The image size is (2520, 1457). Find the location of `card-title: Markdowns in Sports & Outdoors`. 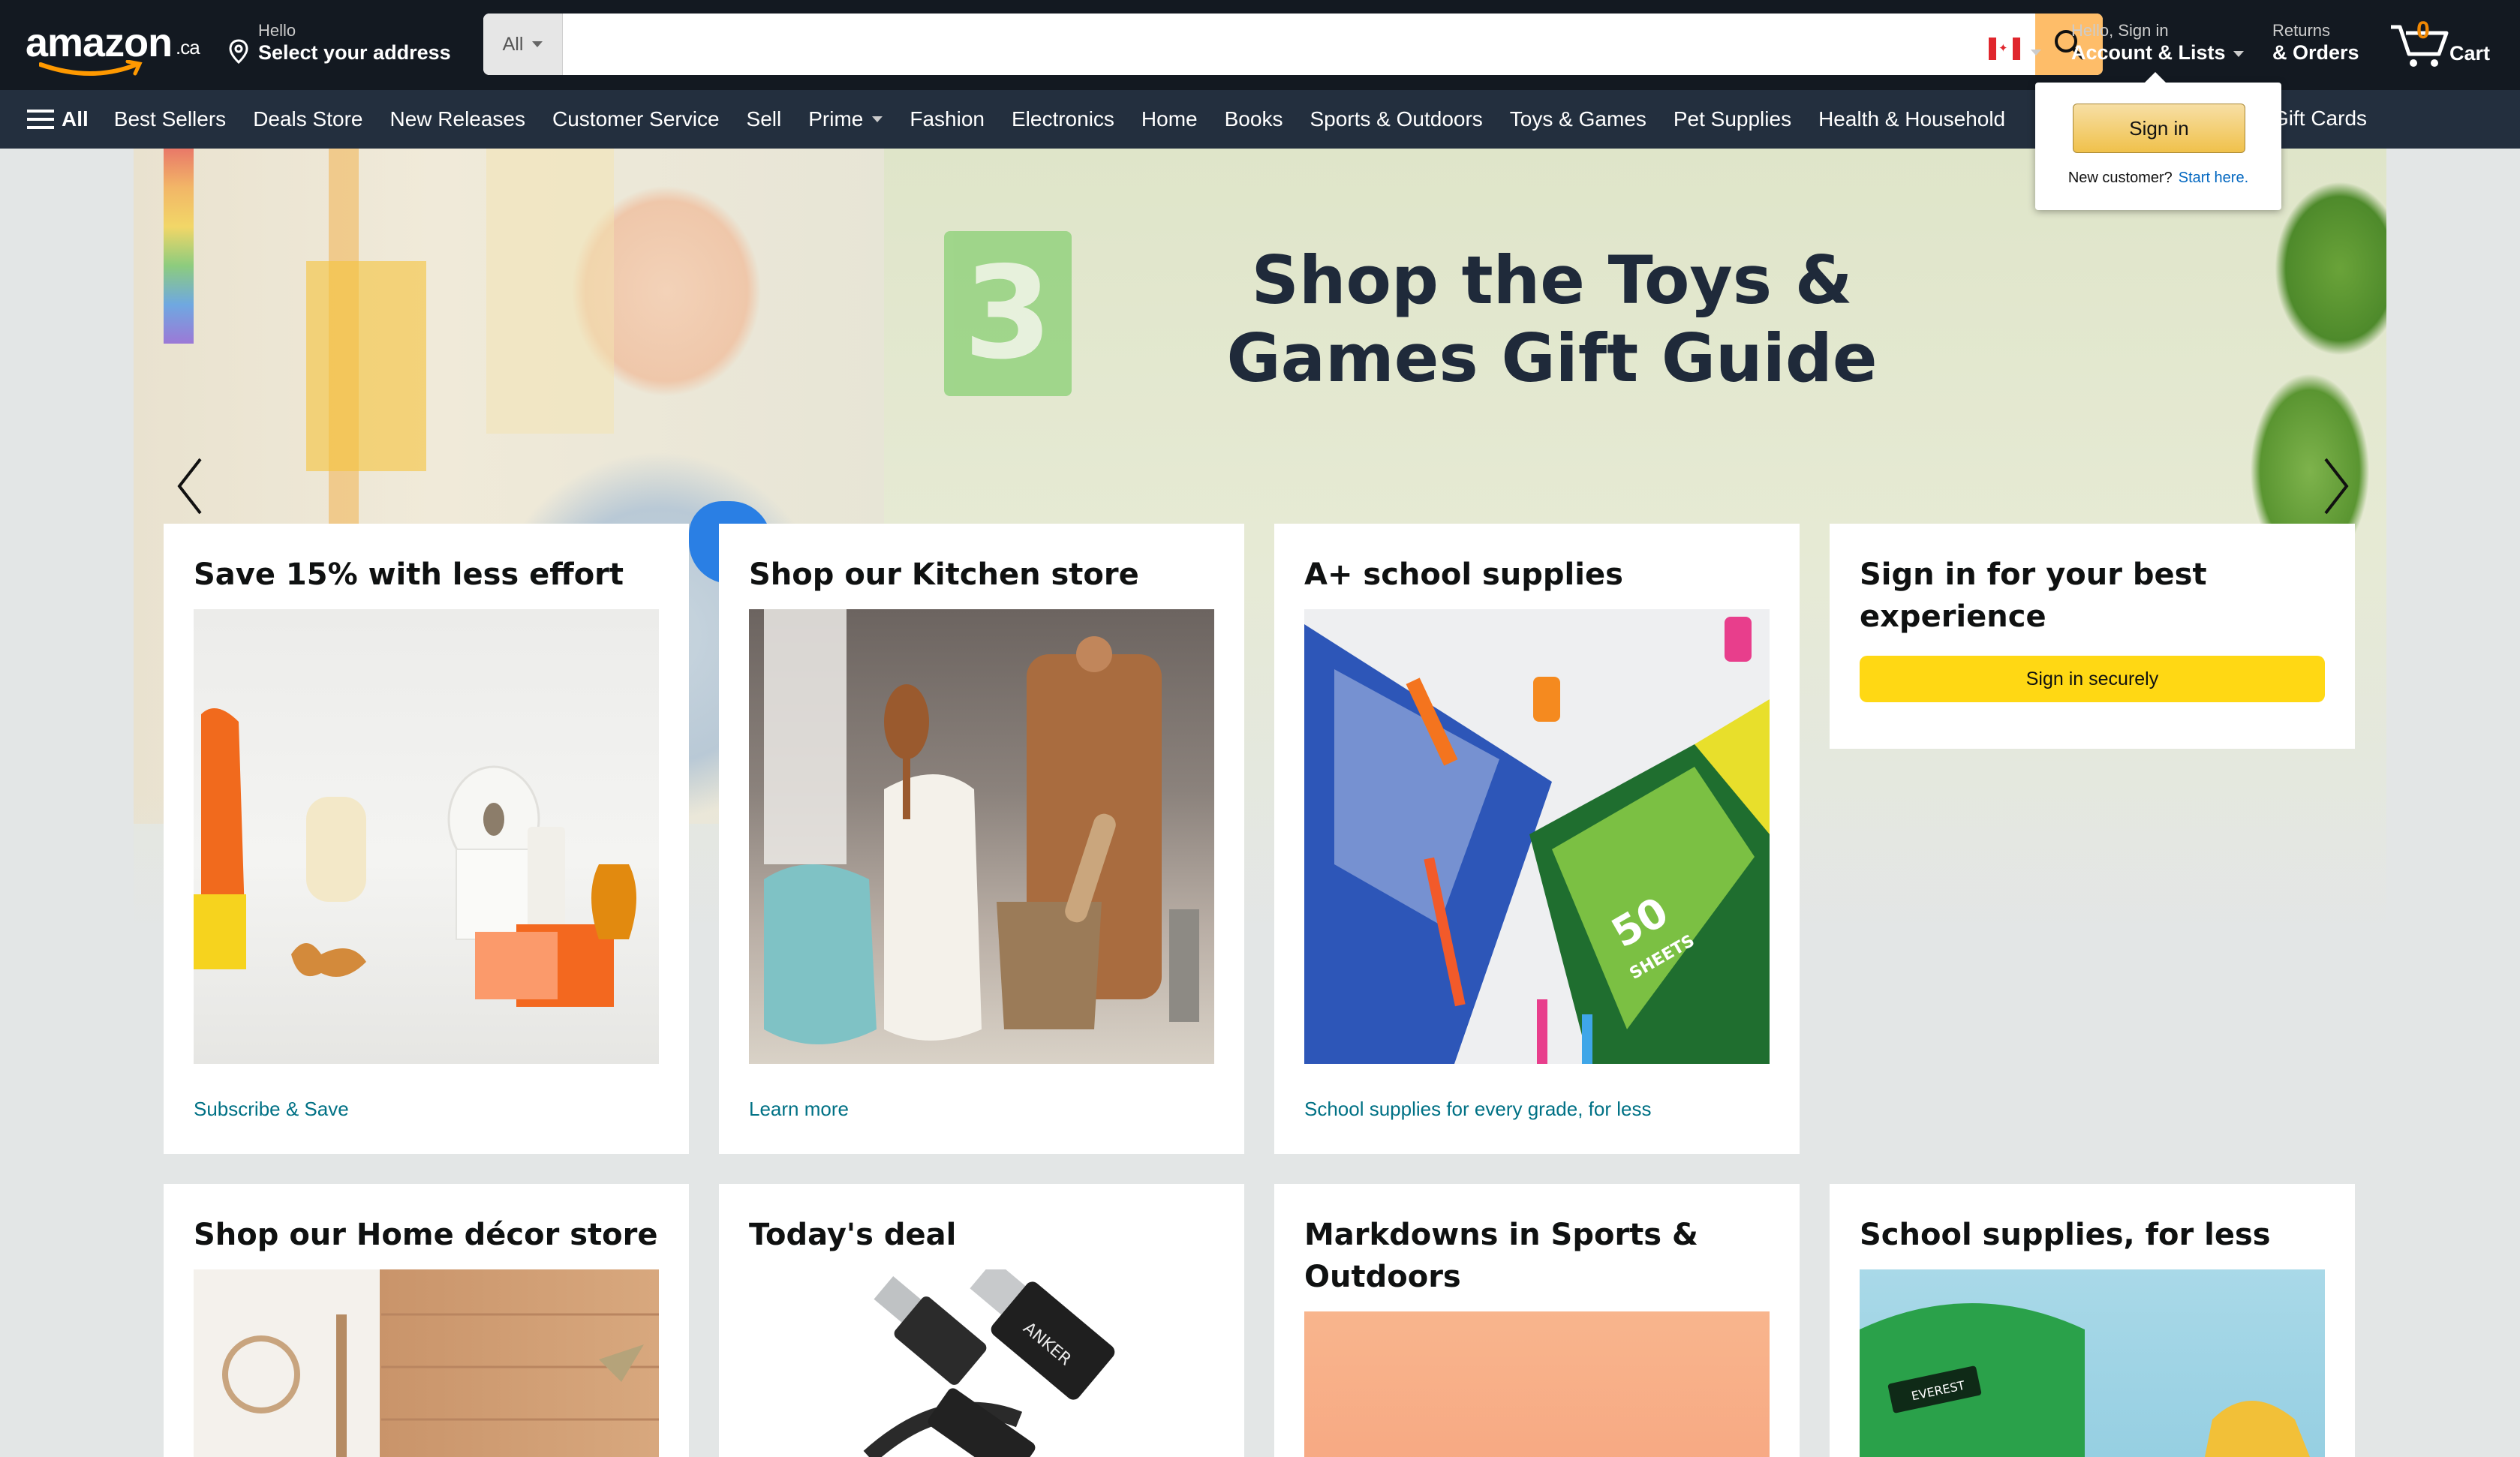

card-title: Markdowns in Sports & Outdoors is located at coordinates (1501, 1256).